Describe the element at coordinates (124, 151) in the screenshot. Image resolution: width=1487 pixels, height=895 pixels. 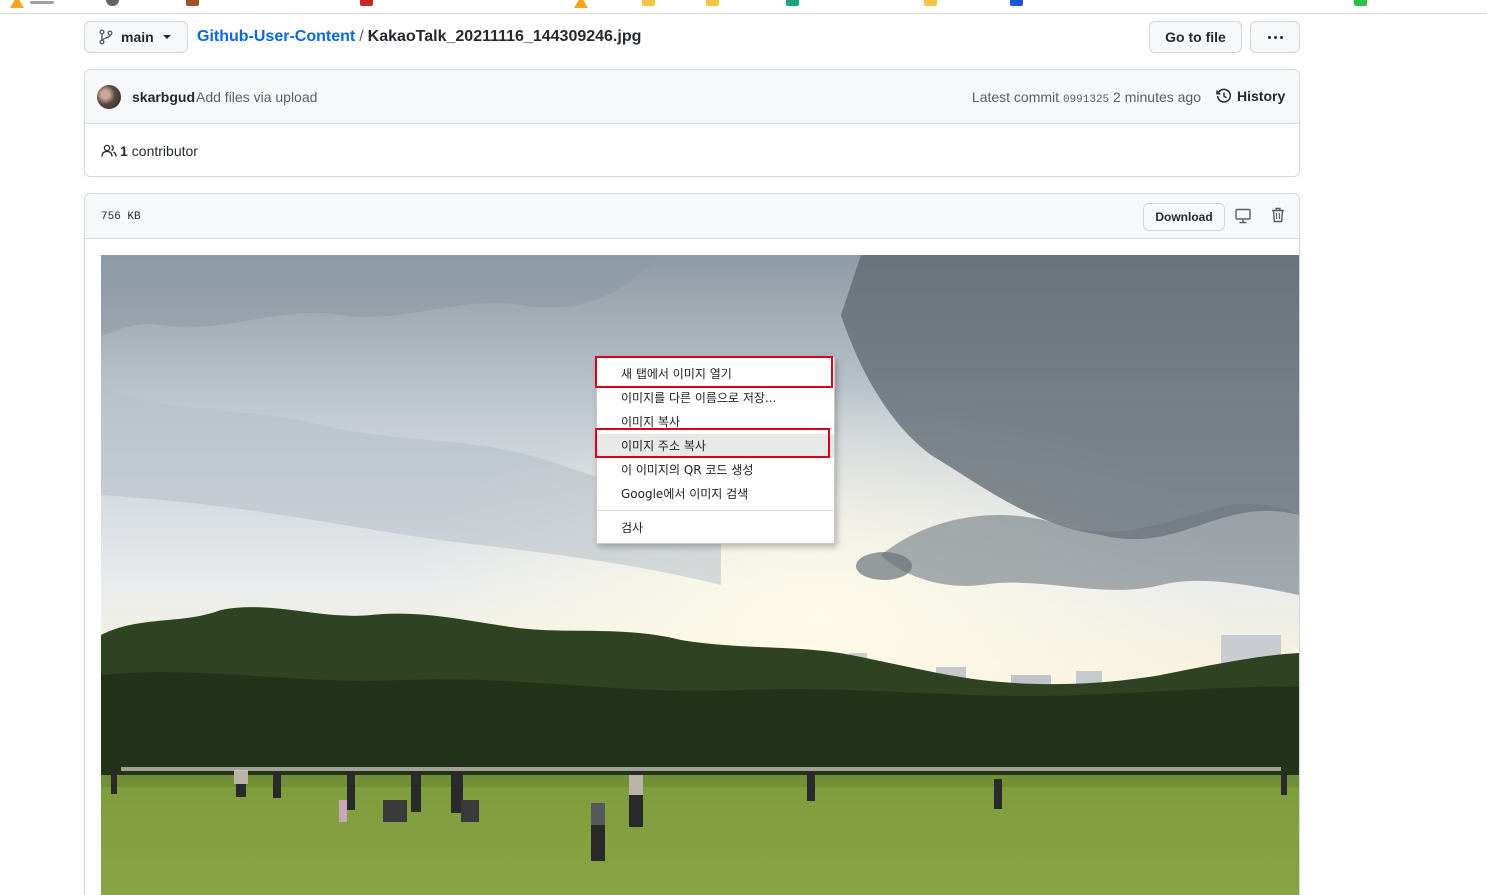
I see `contributor-count: 1` at that location.